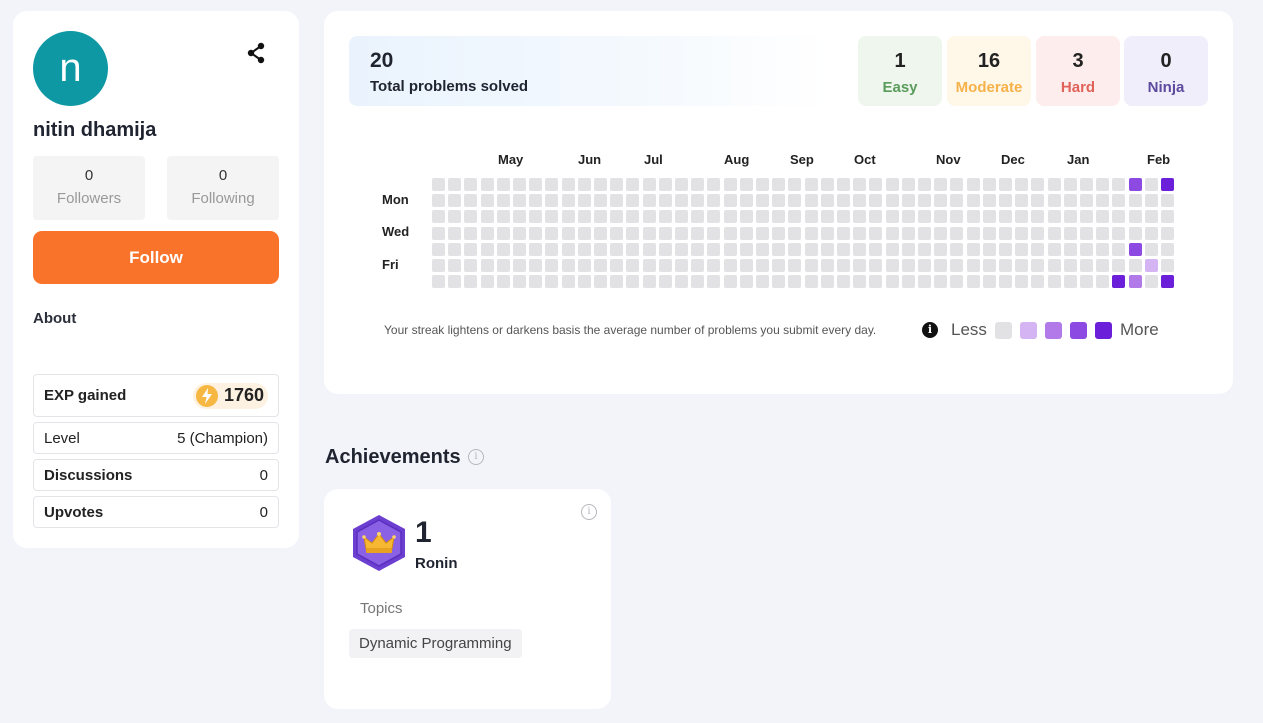  I want to click on ninja-box: 0 Ninja, so click(1166, 71).